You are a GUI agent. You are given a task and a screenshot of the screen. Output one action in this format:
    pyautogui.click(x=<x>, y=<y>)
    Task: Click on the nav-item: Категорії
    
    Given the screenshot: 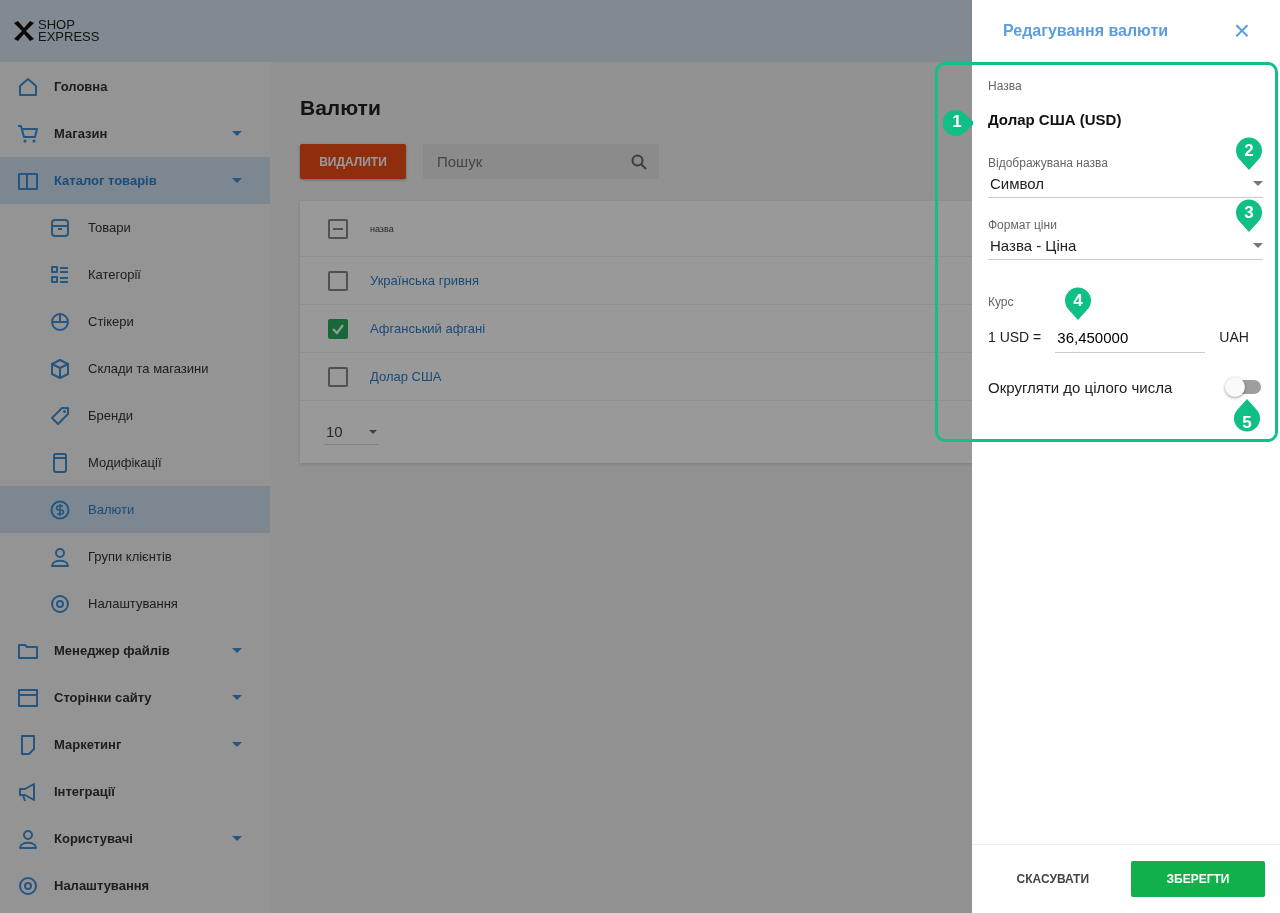 What is the action you would take?
    pyautogui.click(x=135, y=274)
    